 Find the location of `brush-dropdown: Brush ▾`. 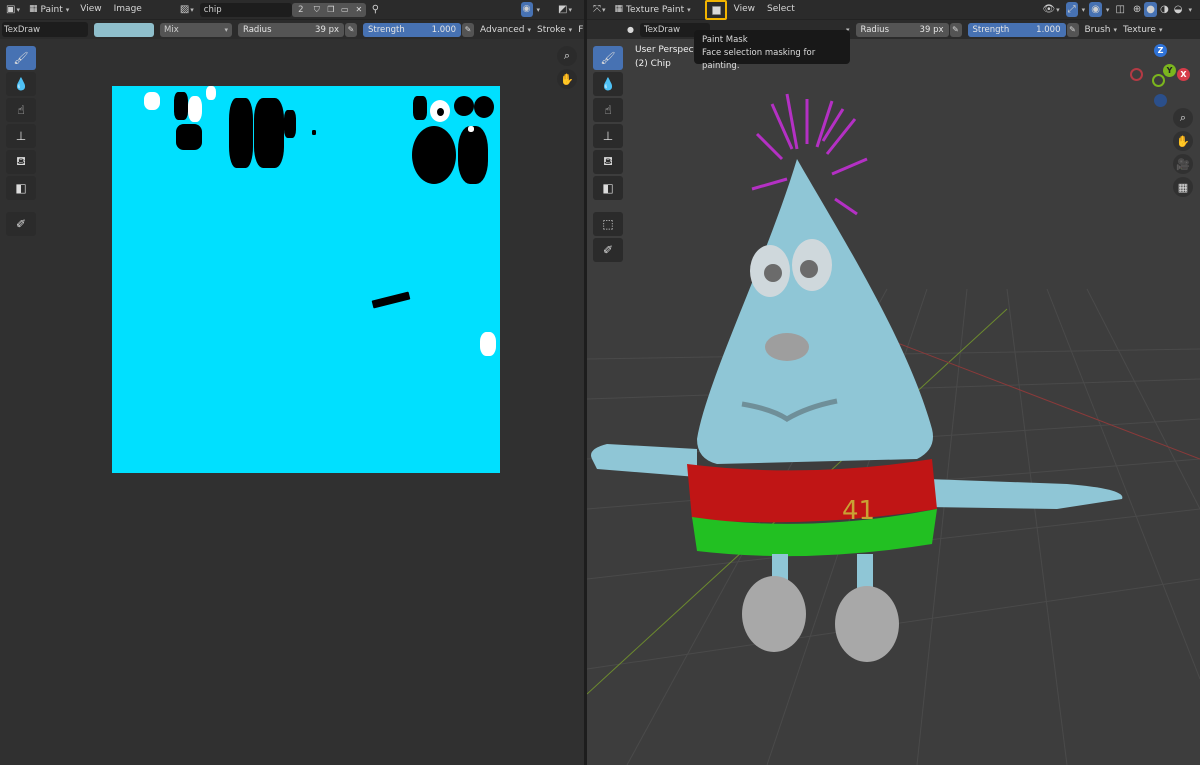

brush-dropdown: Brush ▾ is located at coordinates (1101, 30).